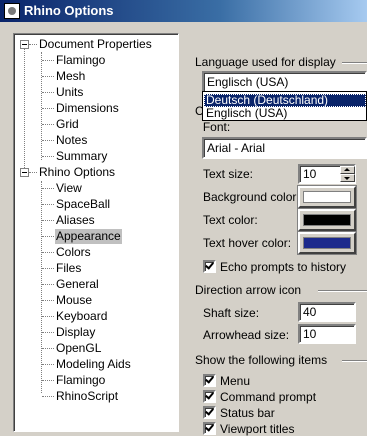 Image resolution: width=367 pixels, height=436 pixels. Describe the element at coordinates (80, 380) in the screenshot. I see `tree-node-flamingo: Flamingo` at that location.